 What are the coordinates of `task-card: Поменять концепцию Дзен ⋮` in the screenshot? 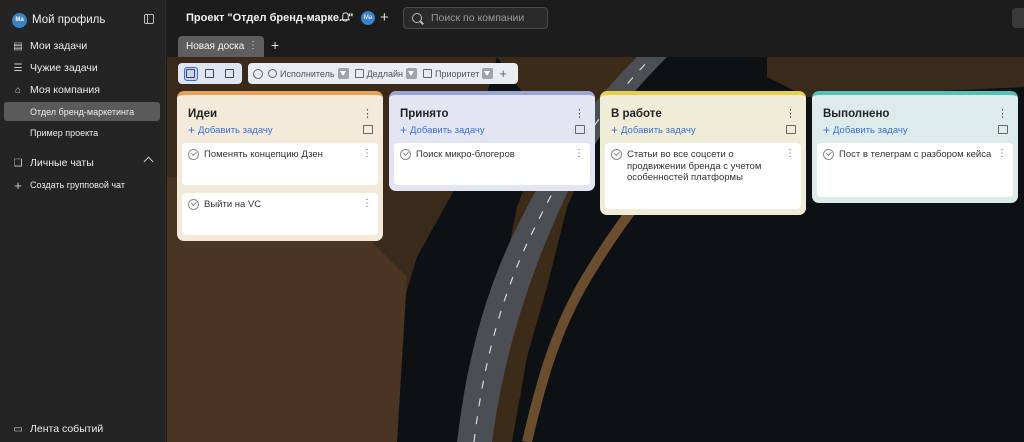 It's located at (280, 164).